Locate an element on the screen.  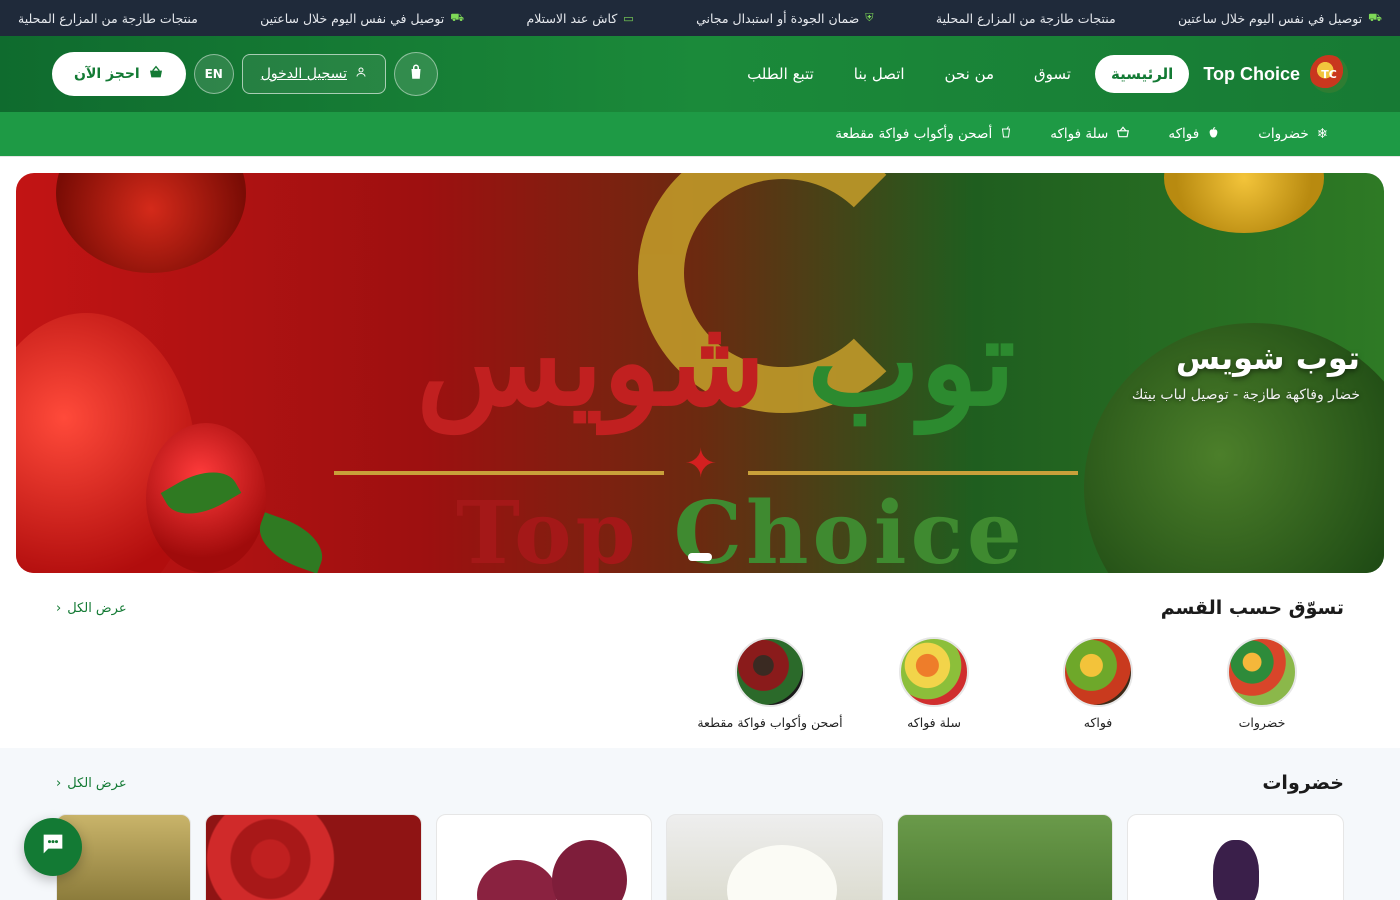
category-label: سلة فواكه is located at coordinates (934, 722).